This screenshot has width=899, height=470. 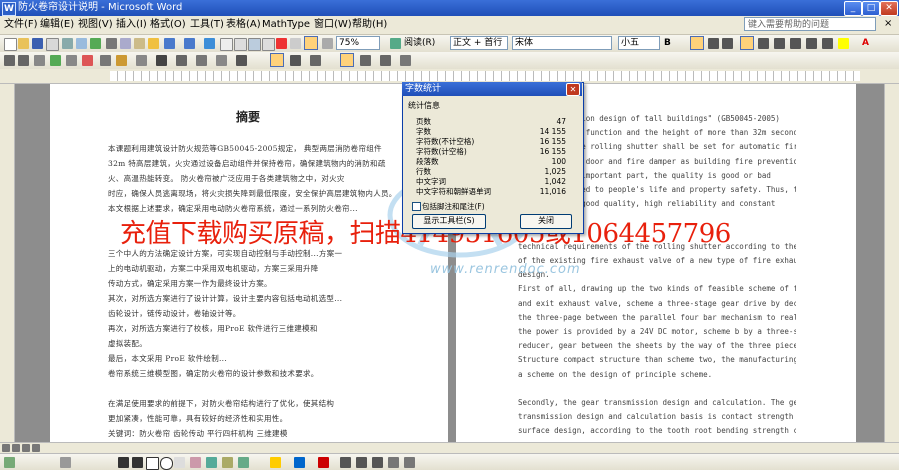 I want to click on decrease-indent-icon, so click(x=811, y=43).